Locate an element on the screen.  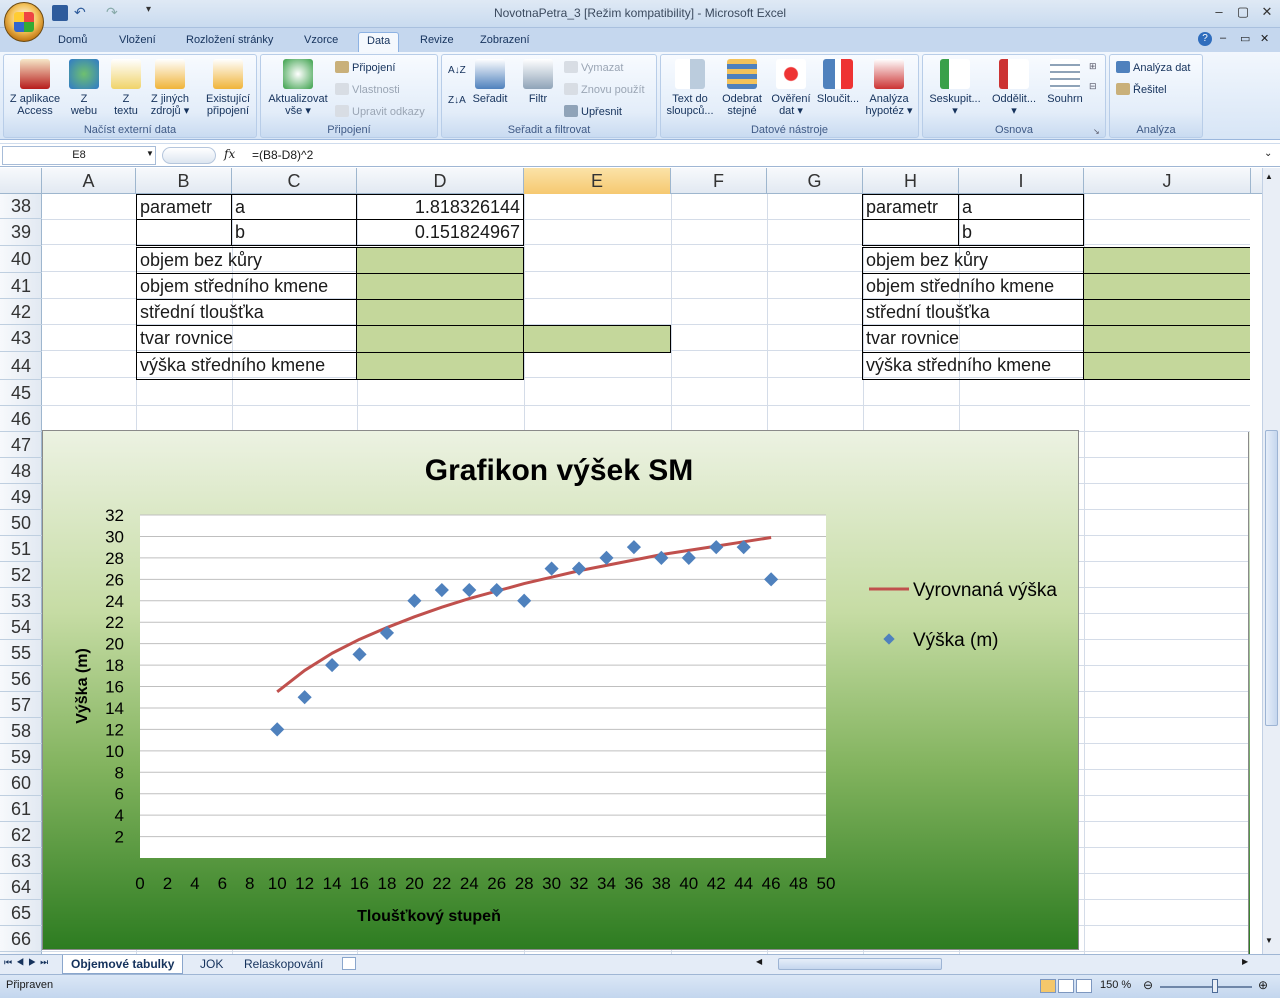
hide-detail-icon: ⊟ is located at coordinates (1093, 86).